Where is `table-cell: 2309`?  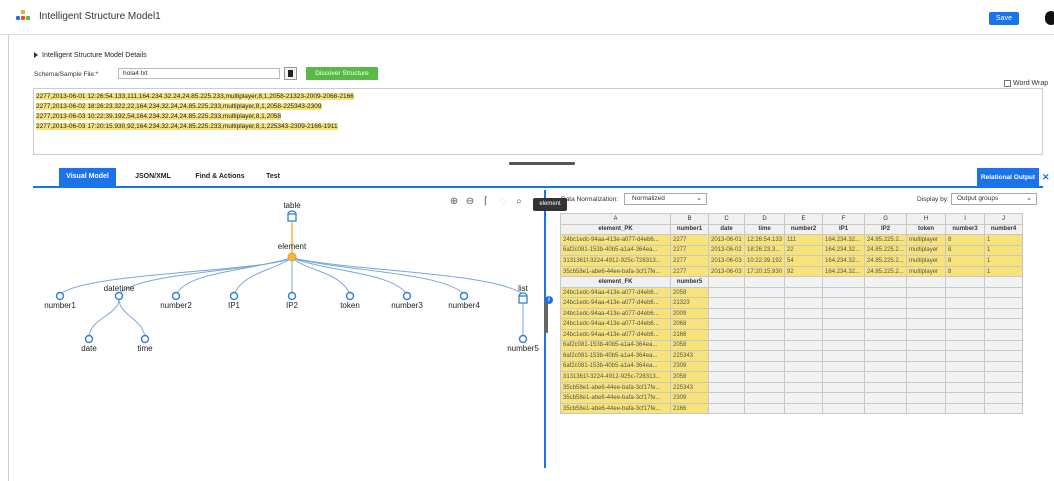 table-cell: 2309 is located at coordinates (689, 398).